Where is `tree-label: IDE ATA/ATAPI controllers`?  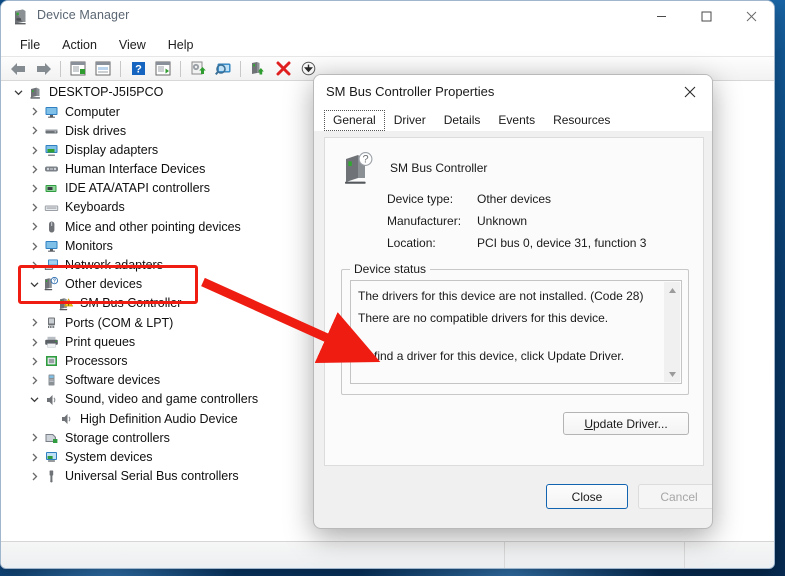
tree-label: IDE ATA/ATAPI controllers is located at coordinates (137, 188).